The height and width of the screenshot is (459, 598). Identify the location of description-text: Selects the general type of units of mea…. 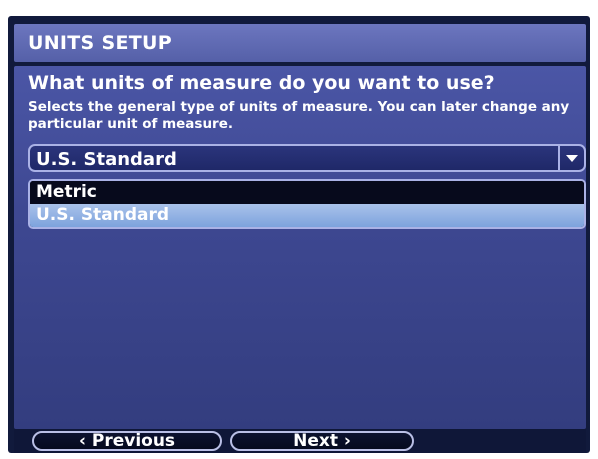
(299, 115).